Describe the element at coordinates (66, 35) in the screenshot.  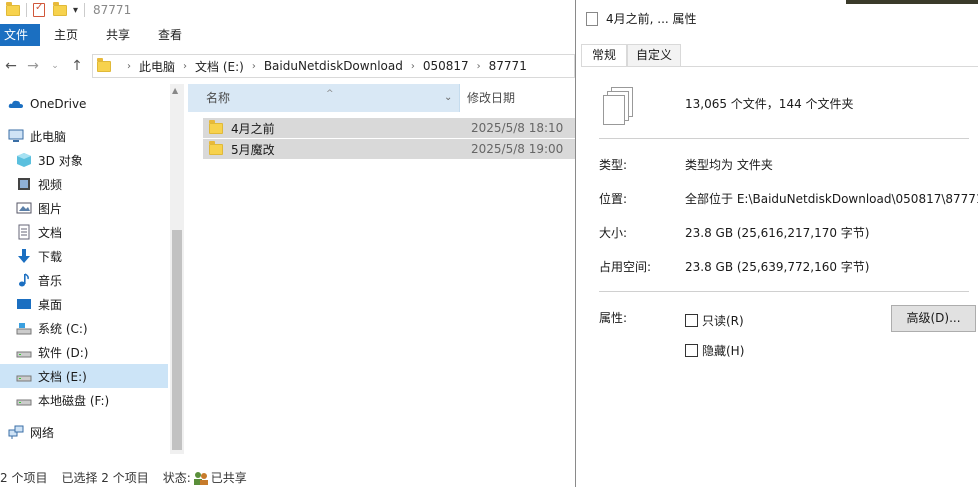
I see `tab-home: 主页` at that location.